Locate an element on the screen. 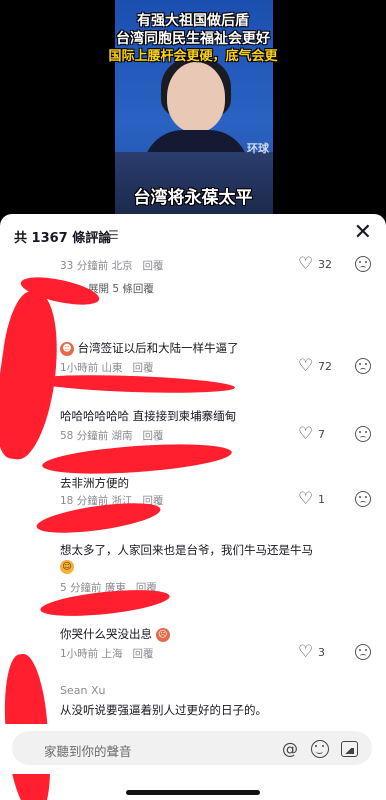  comment-item: 你哭什么哭没出息 ☹ 1小時前 上海 回覆 ♡ 3 is located at coordinates (193, 644).